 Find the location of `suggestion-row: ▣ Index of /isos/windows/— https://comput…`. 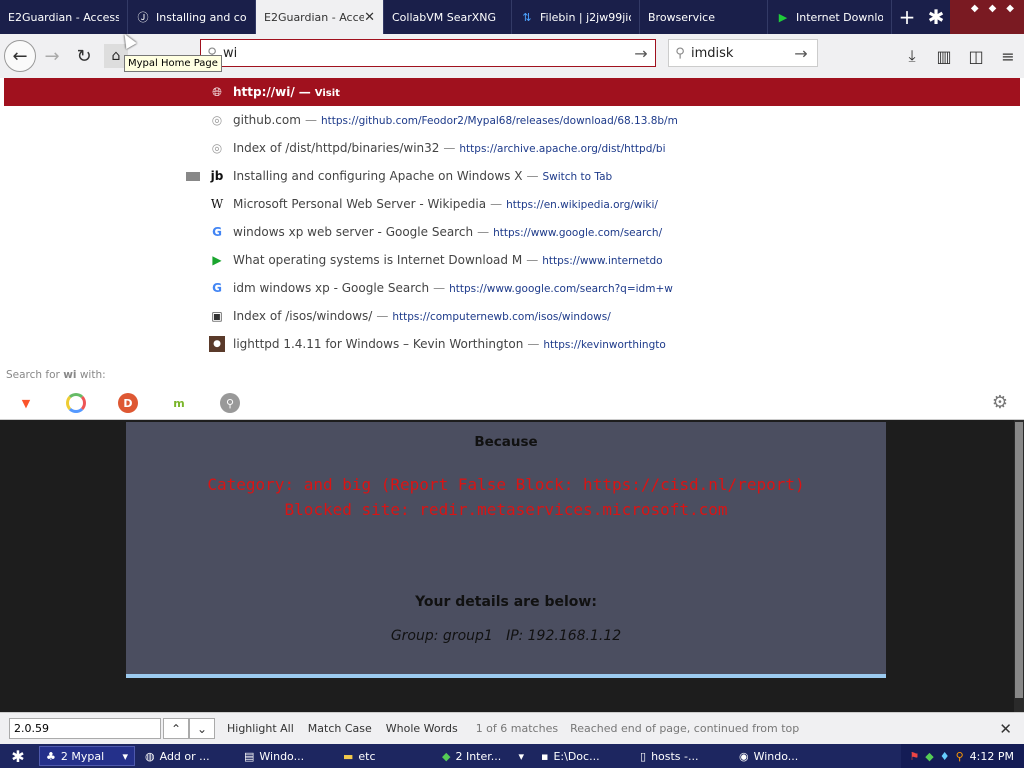

suggestion-row: ▣ Index of /isos/windows/— https://comput… is located at coordinates (512, 316).